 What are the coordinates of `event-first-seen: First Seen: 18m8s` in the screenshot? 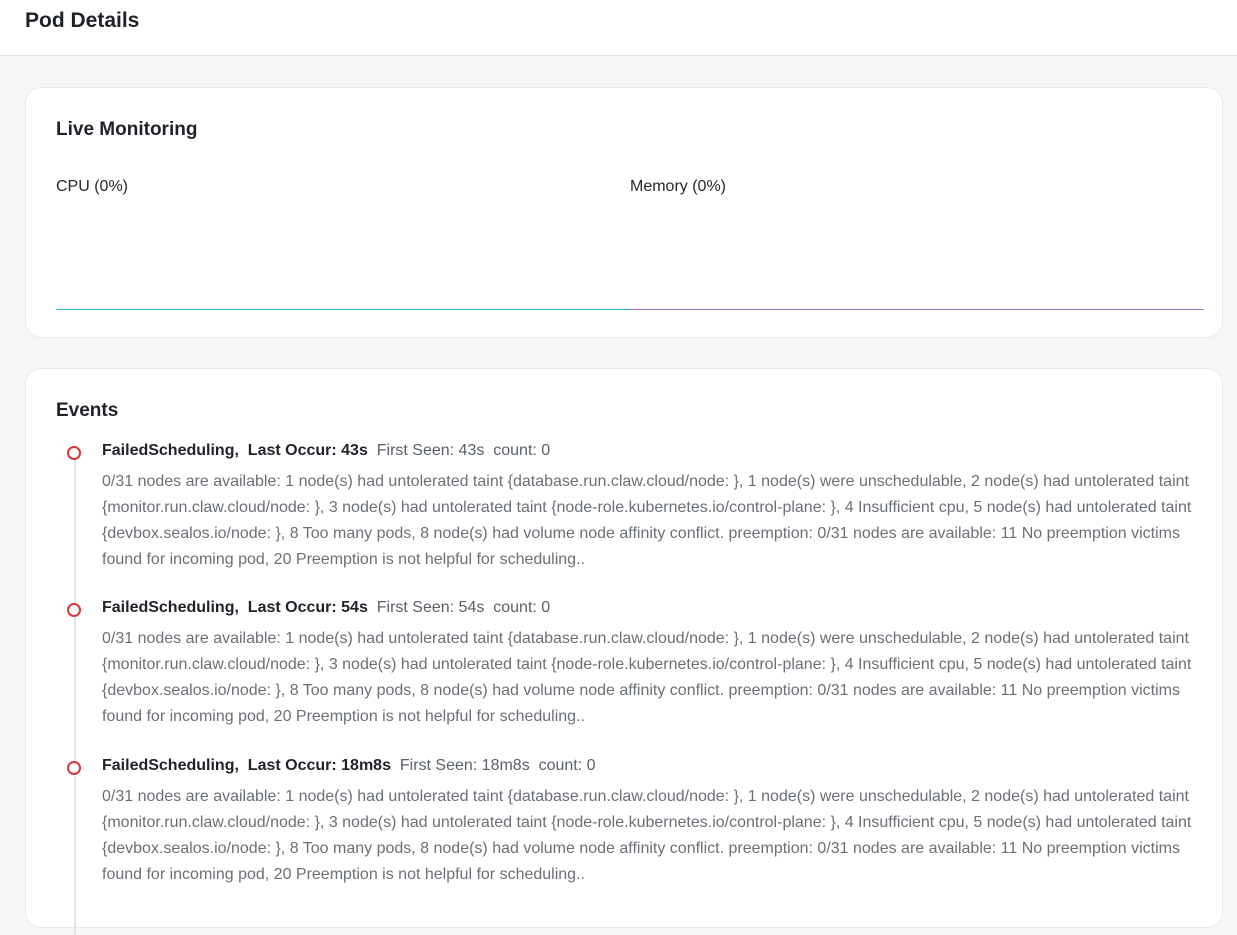 It's located at (464, 765).